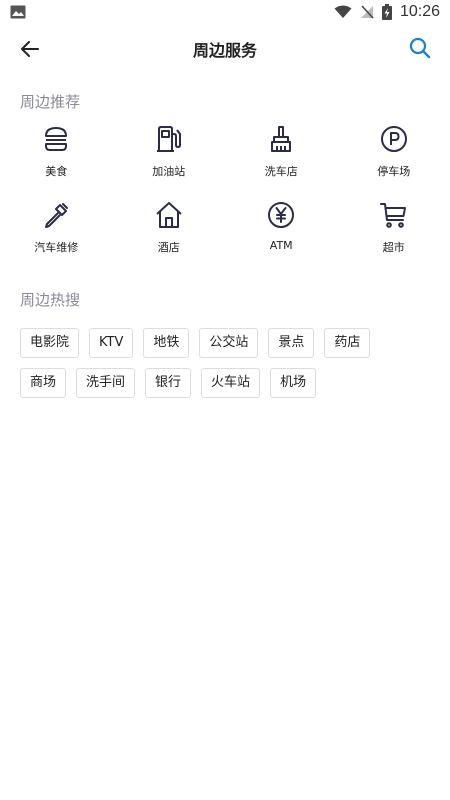  What do you see at coordinates (281, 162) in the screenshot?
I see `grid-item-car-wash: 洗车店` at bounding box center [281, 162].